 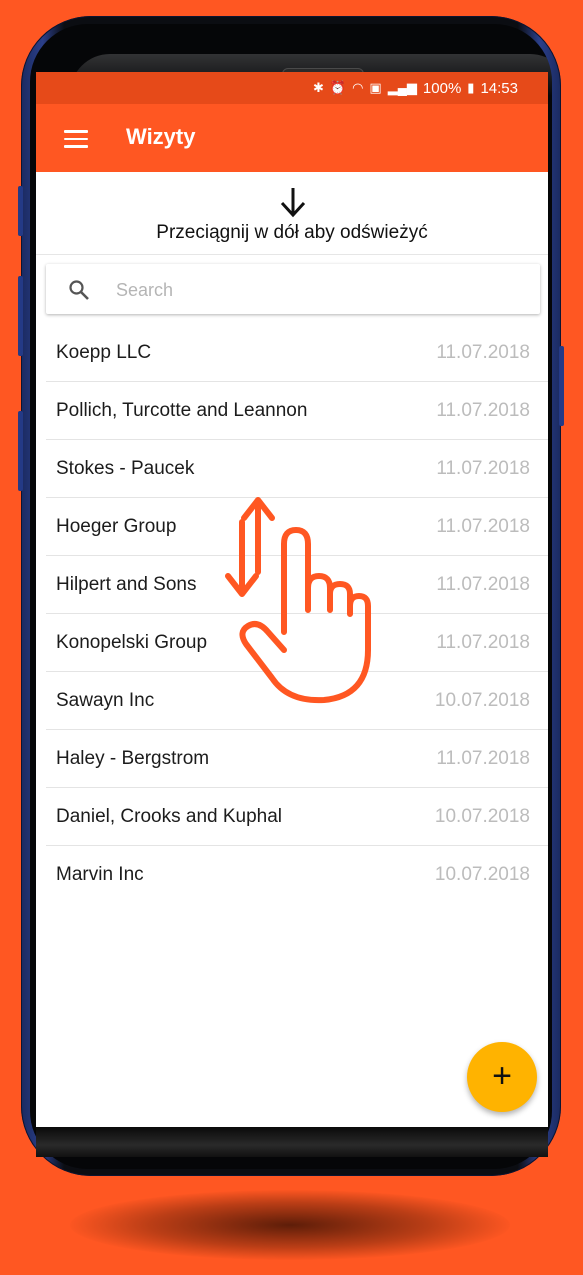 I want to click on status-bar: ✱ ⏰ ◠ ▣ ▂▄▆ 100% ▮ 14:53, so click(x=292, y=88).